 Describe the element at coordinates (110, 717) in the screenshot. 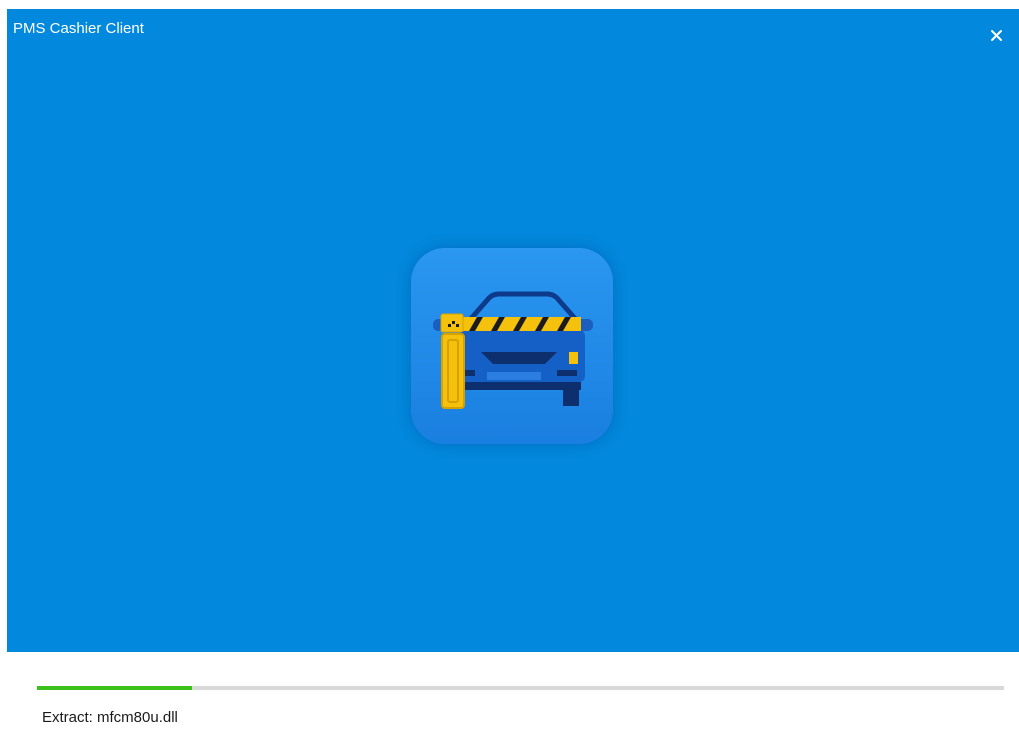

I see `status-text: Extract: mfcm80u.dll` at that location.